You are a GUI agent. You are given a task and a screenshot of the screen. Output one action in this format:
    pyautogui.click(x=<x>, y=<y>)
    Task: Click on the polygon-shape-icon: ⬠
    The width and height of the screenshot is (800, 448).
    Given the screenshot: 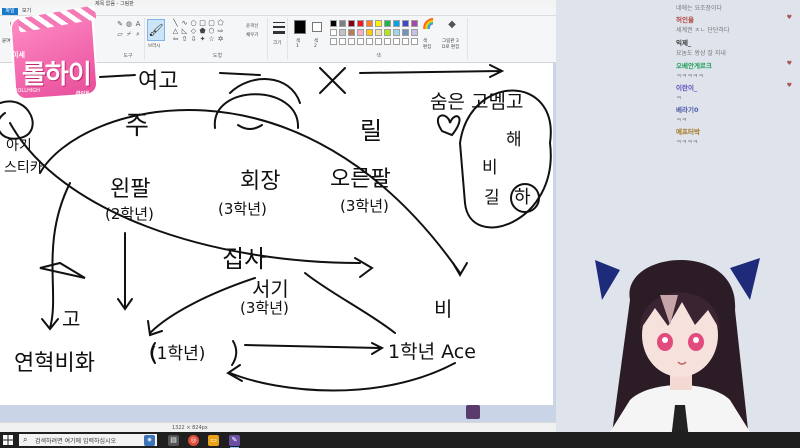 What is the action you would take?
    pyautogui.click(x=220, y=23)
    